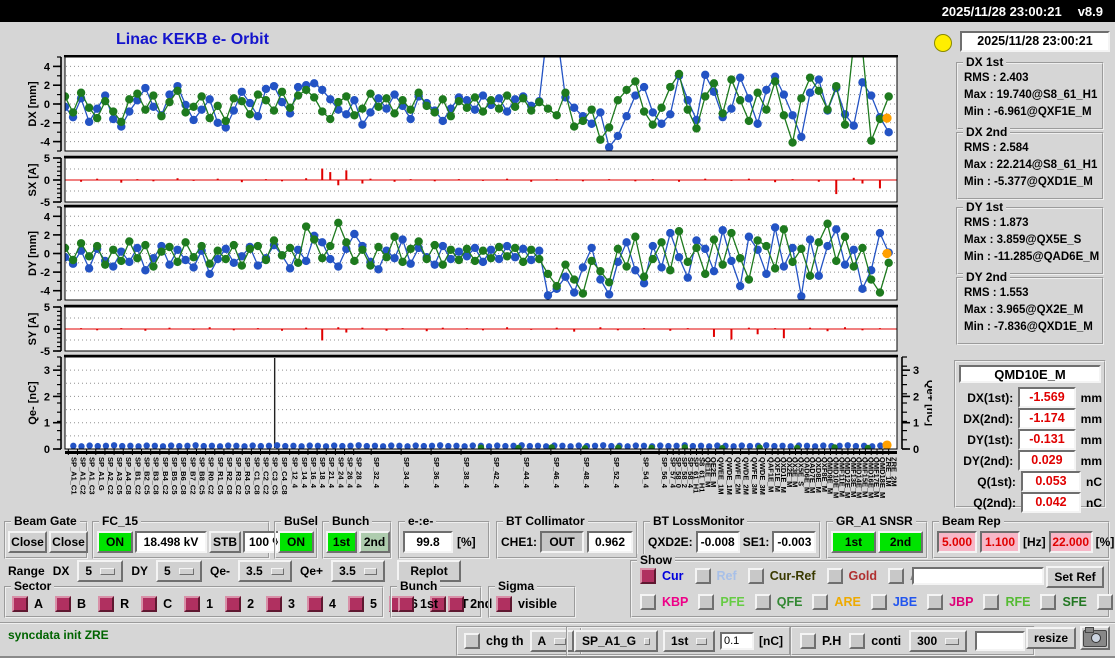  Describe the element at coordinates (190, 537) in the screenshot. I see `fc15-group: FC_15 ON 18.498 kV STB 100 %` at that location.